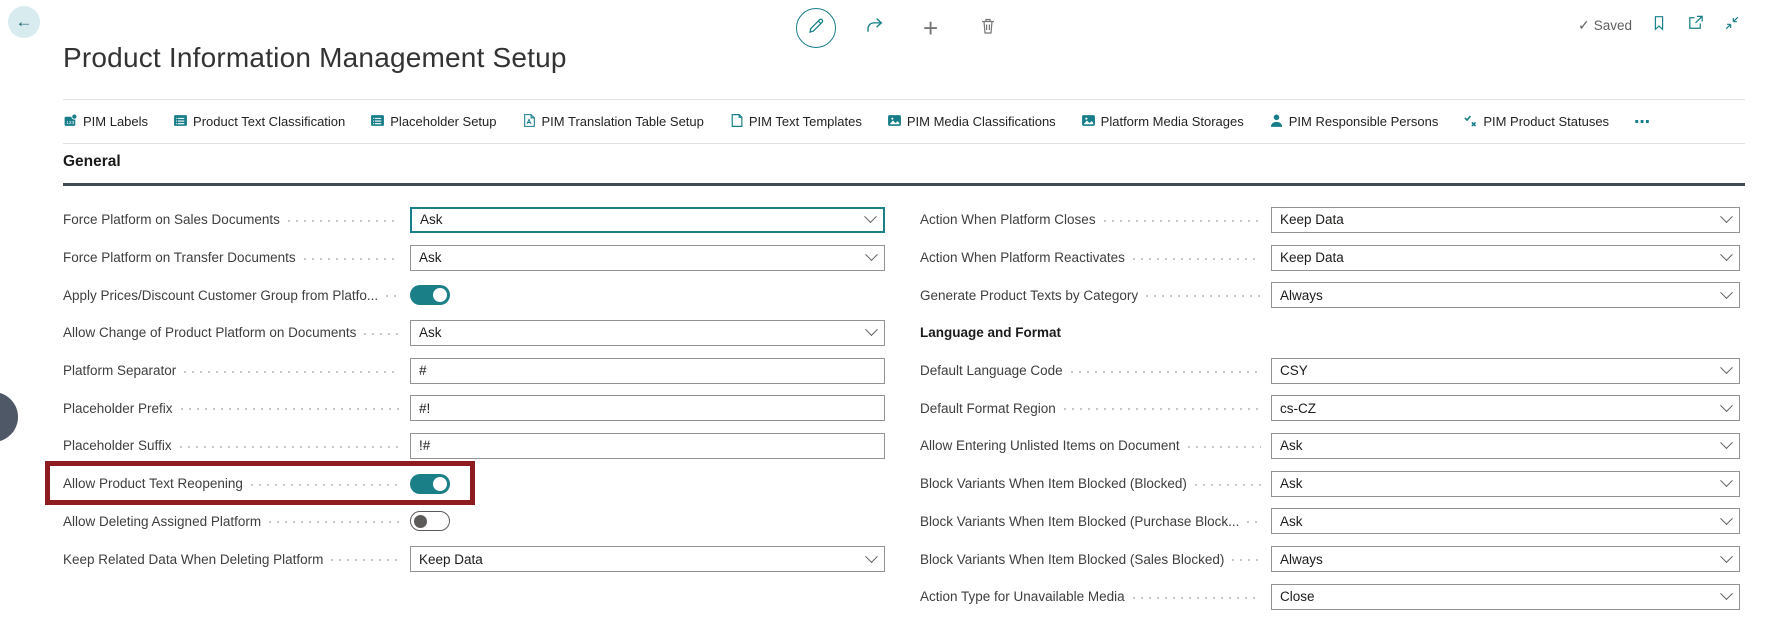 This screenshot has height=637, width=1781. Describe the element at coordinates (874, 28) in the screenshot. I see `share-button` at that location.